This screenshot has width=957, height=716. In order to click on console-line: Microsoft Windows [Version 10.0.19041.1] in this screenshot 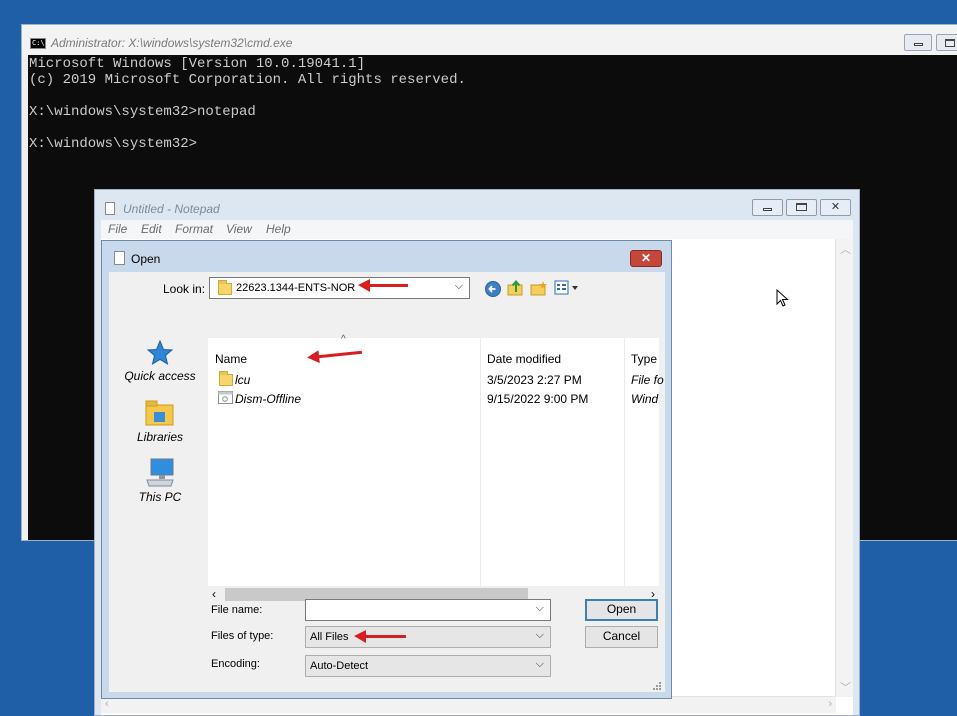, I will do `click(197, 64)`.